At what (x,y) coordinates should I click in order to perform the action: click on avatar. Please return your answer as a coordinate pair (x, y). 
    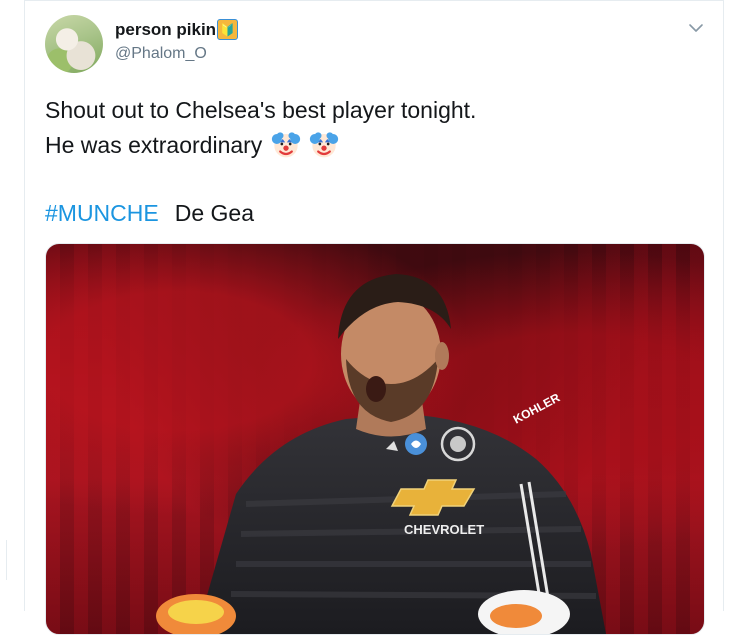
    Looking at the image, I should click on (74, 44).